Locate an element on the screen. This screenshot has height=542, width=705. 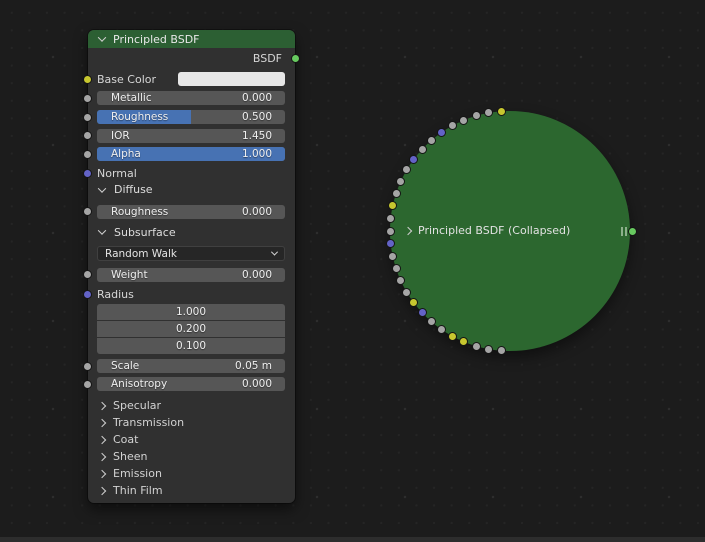
collapsed-bsdf-output-socket is located at coordinates (632, 231).